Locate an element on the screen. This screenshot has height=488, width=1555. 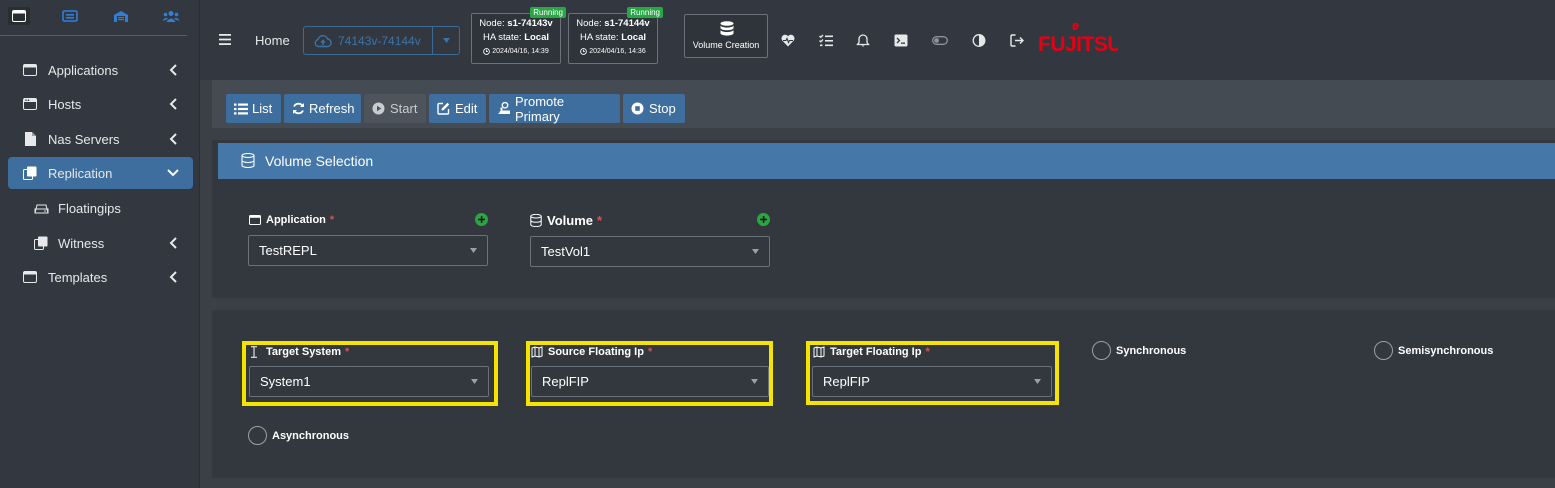
sidebar-tab-apps is located at coordinates (19, 16).